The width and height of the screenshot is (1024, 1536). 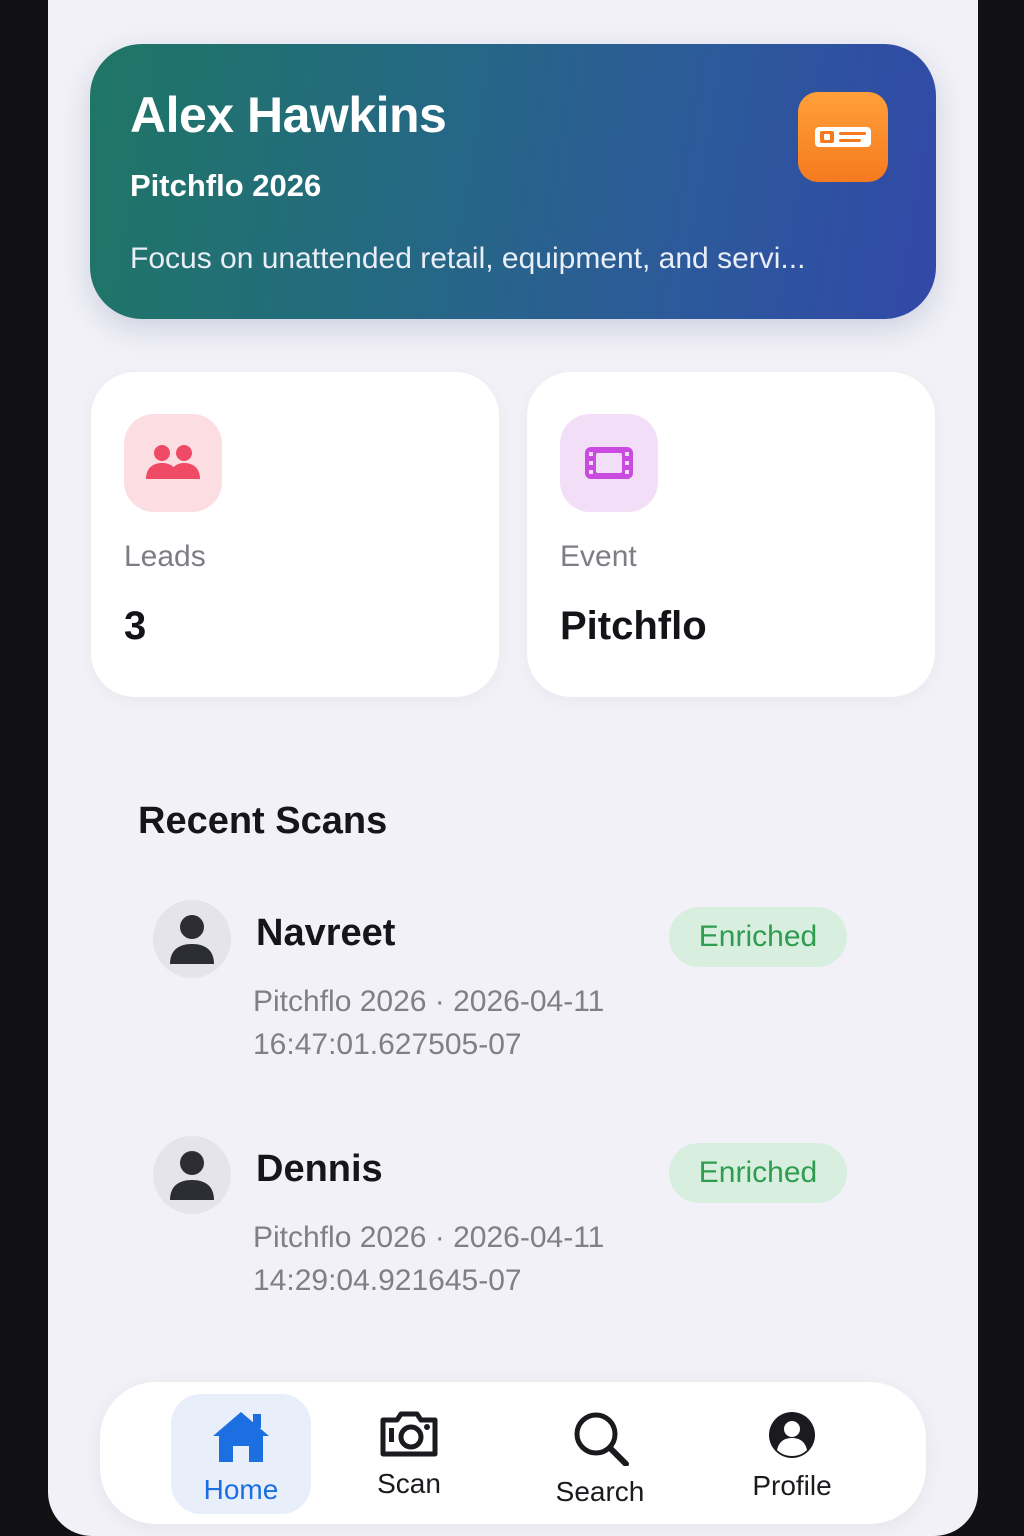 What do you see at coordinates (792, 1435) in the screenshot?
I see `profile-icon` at bounding box center [792, 1435].